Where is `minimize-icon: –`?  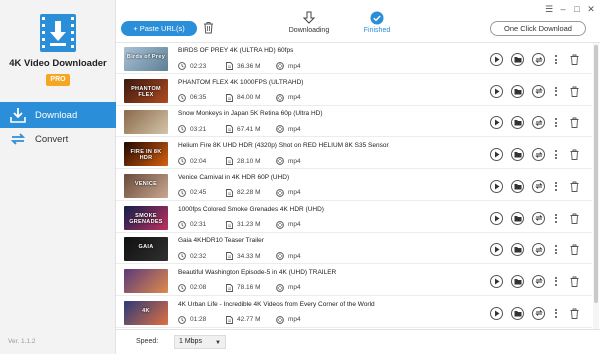 minimize-icon: – is located at coordinates (563, 9).